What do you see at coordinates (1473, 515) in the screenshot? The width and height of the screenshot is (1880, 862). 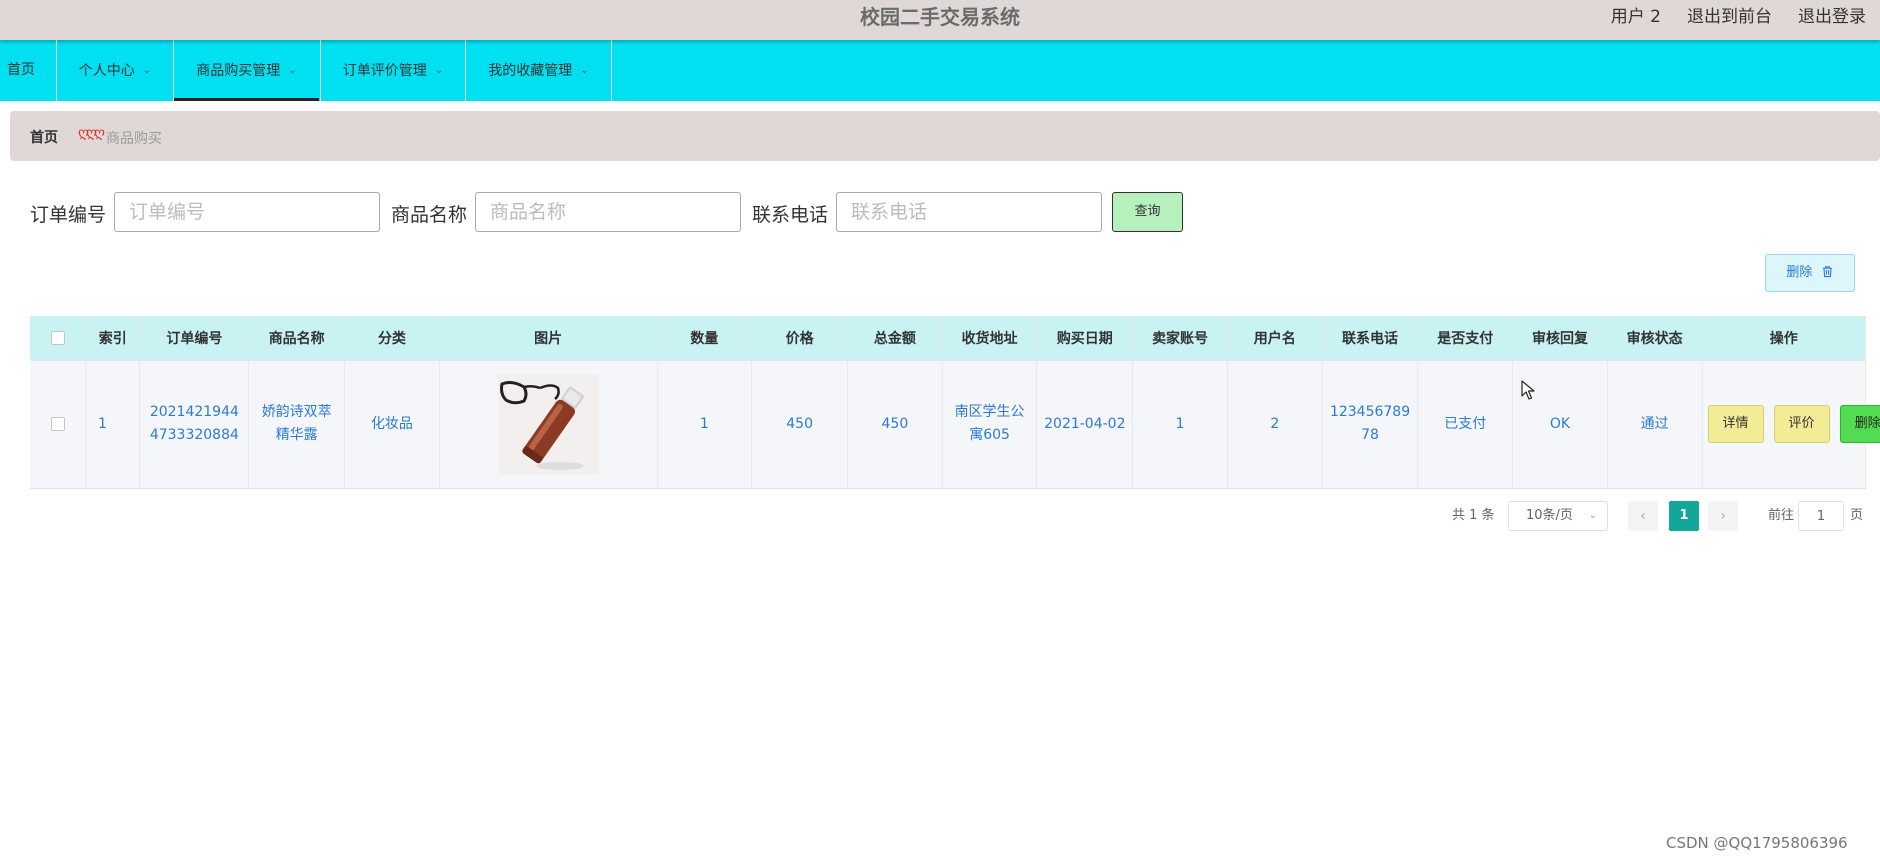 I see `total-count: 共 1 条` at bounding box center [1473, 515].